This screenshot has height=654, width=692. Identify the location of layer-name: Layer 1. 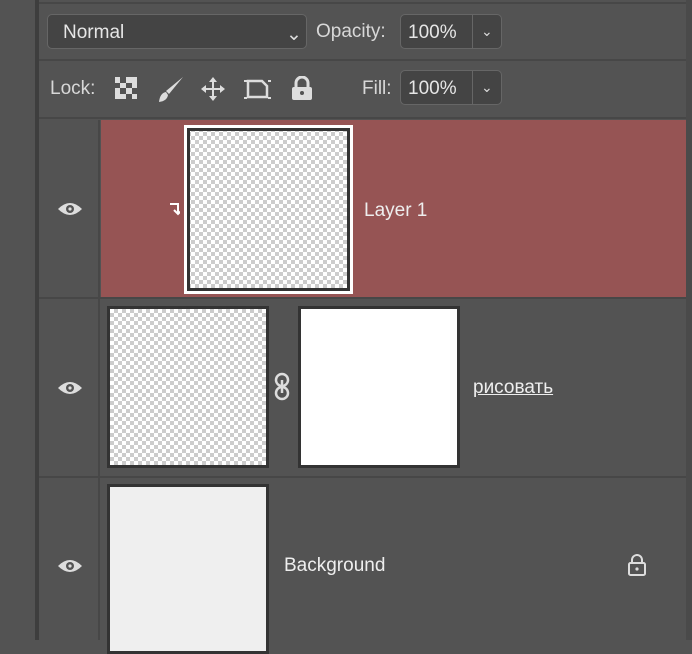
(395, 211).